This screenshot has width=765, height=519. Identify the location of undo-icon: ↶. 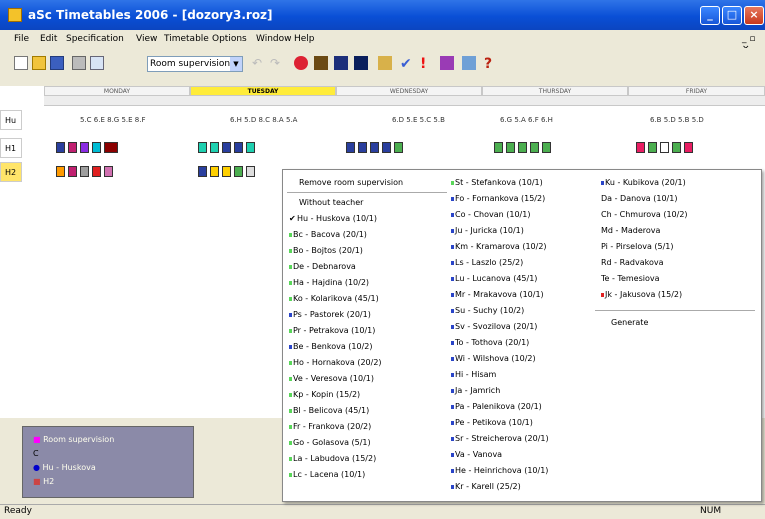
(259, 63).